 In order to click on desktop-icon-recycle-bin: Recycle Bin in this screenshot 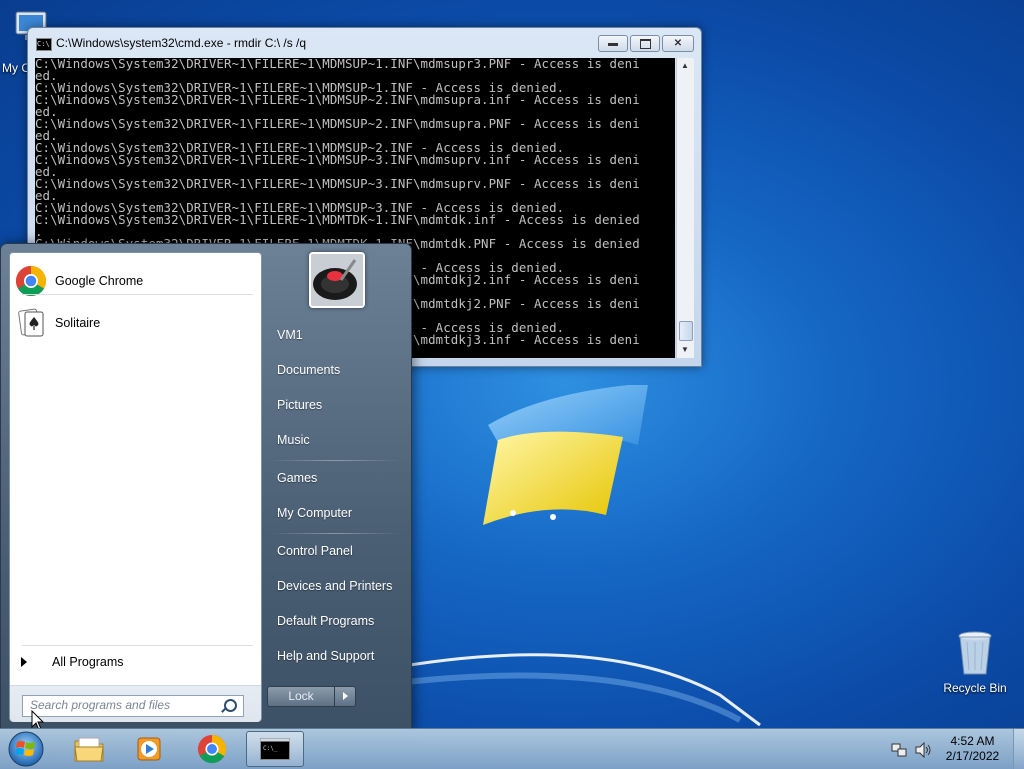, I will do `click(975, 662)`.